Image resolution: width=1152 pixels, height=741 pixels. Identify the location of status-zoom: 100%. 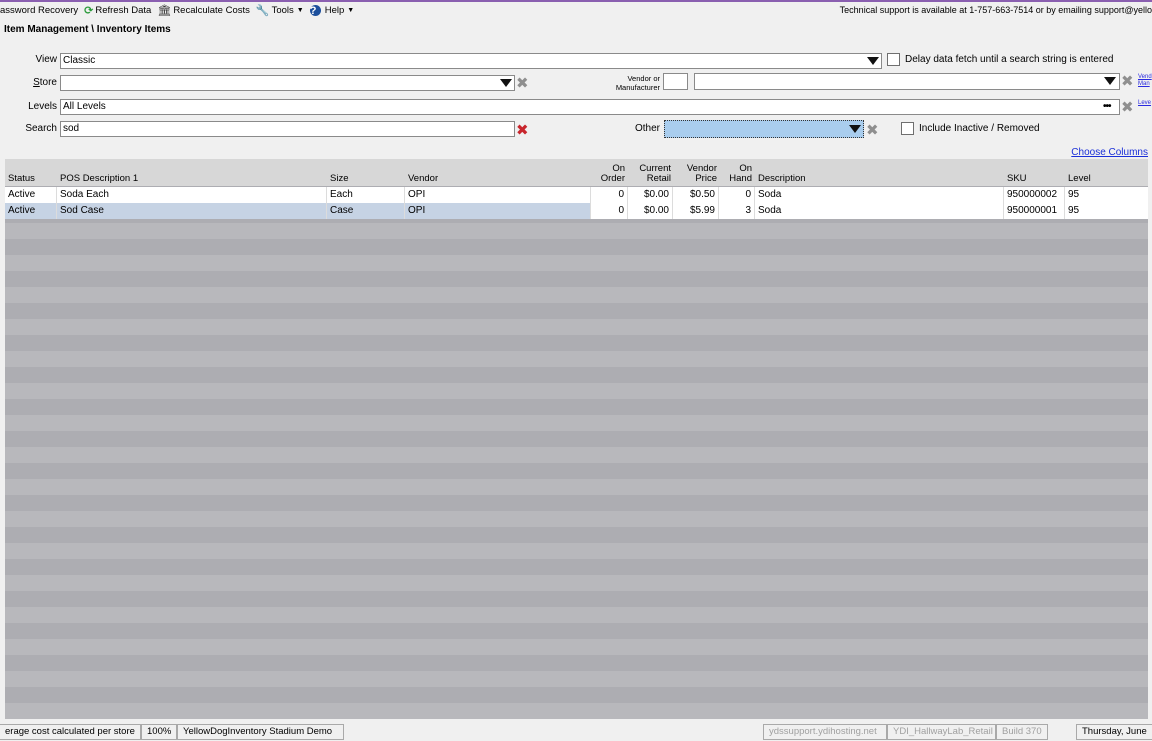
(159, 732).